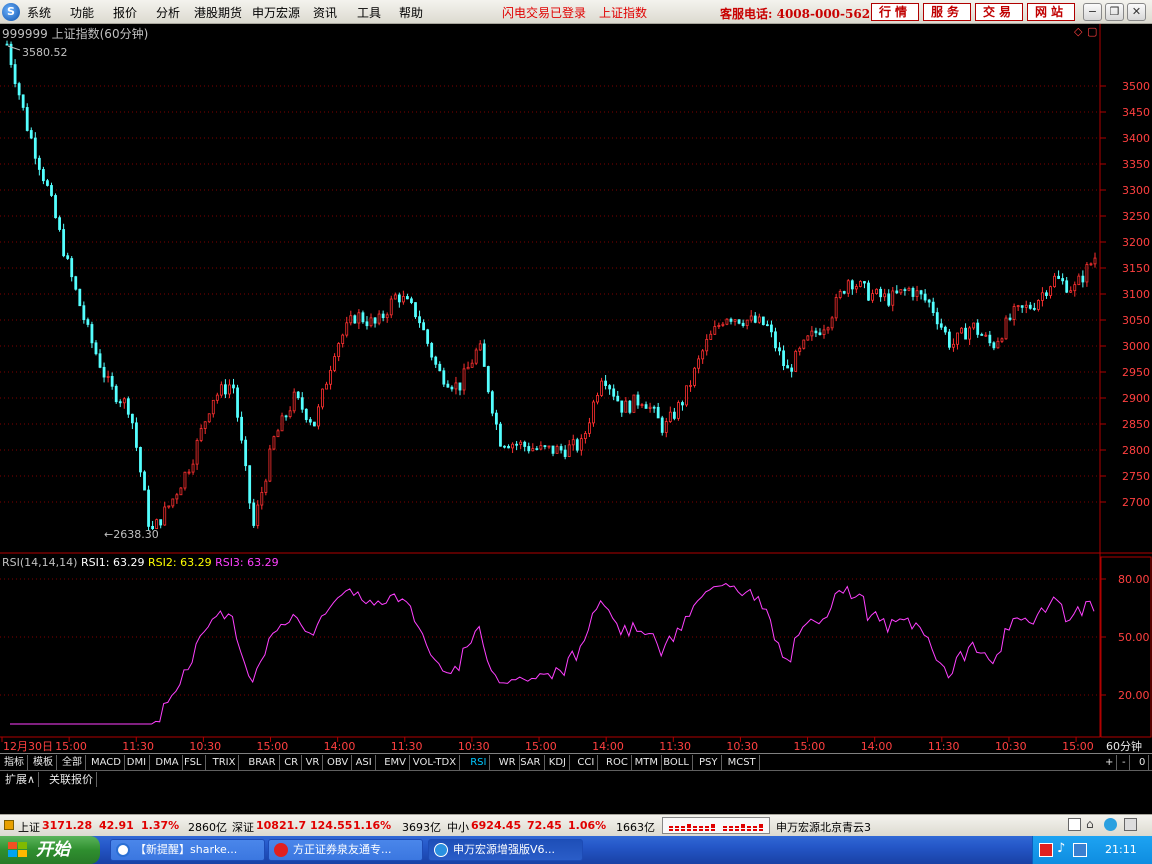 The image size is (1152, 864). Describe the element at coordinates (617, 762) in the screenshot. I see `indicator-tab-roc: ROC` at that location.